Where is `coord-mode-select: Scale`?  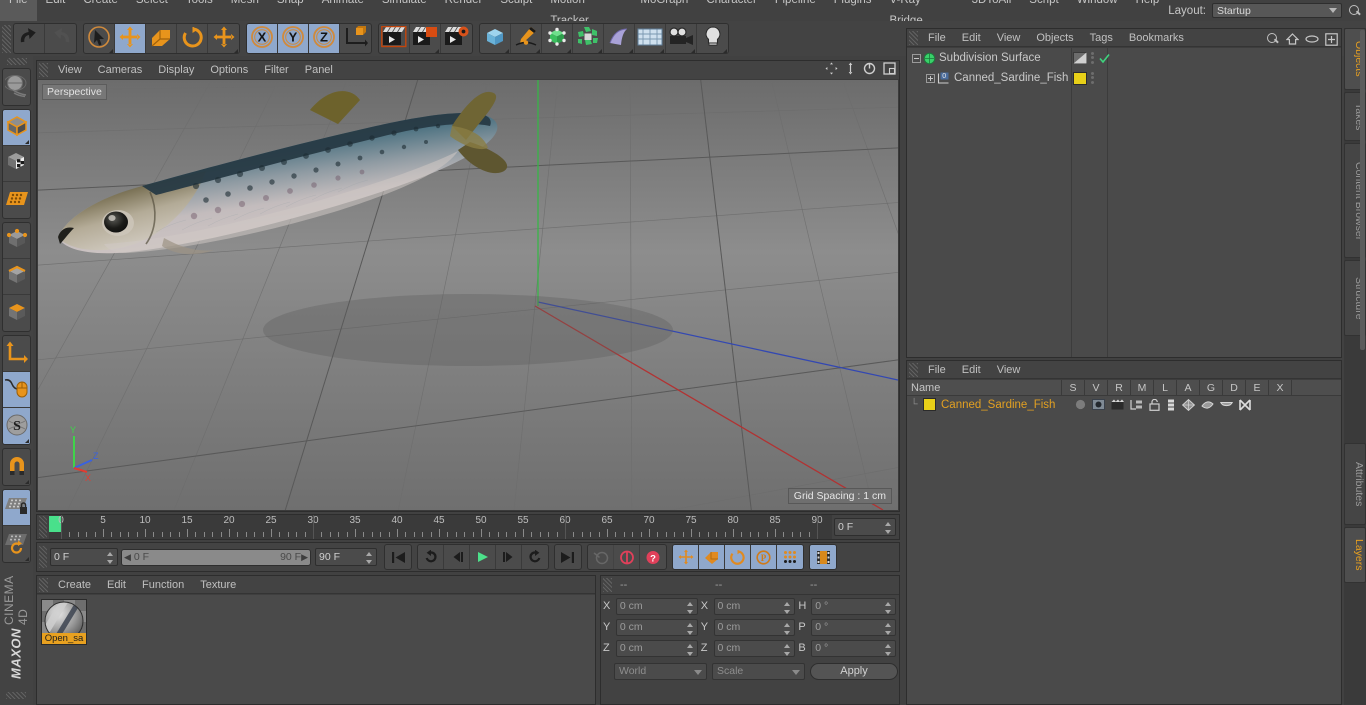 coord-mode-select: Scale is located at coordinates (758, 671).